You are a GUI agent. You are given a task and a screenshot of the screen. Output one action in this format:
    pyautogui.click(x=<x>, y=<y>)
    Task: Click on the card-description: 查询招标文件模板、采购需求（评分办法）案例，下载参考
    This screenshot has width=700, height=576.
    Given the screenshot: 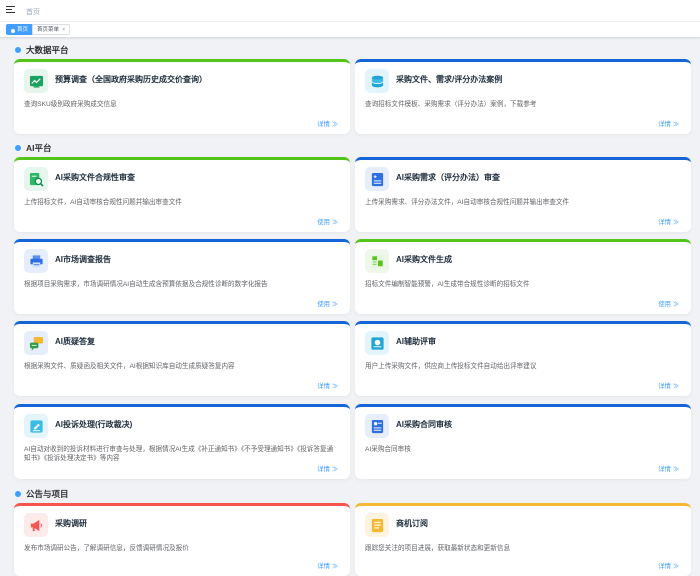 What is the action you would take?
    pyautogui.click(x=451, y=104)
    